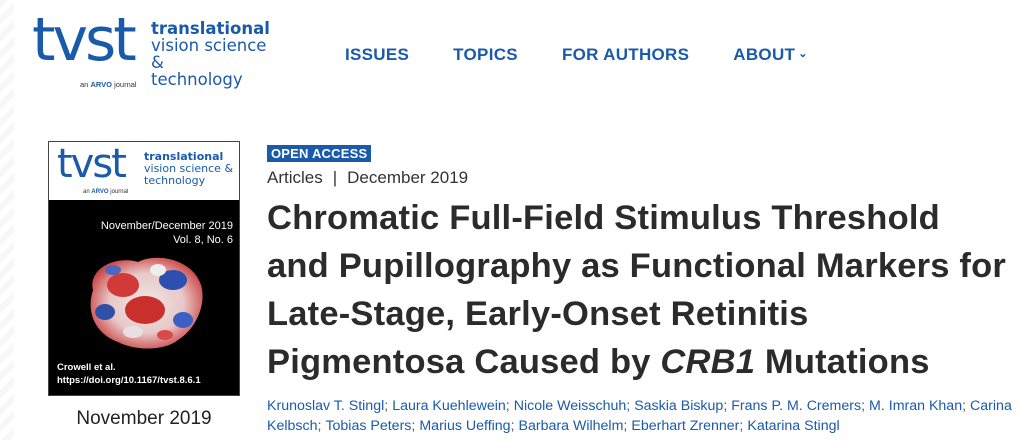 This screenshot has width=1022, height=440. What do you see at coordinates (209, 54) in the screenshot?
I see `logo-line-2: vision science &` at bounding box center [209, 54].